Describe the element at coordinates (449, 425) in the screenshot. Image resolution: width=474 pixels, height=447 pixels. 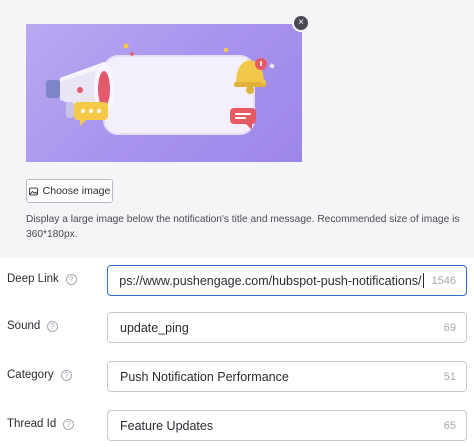
I see `thread-id-char-count: 65` at that location.